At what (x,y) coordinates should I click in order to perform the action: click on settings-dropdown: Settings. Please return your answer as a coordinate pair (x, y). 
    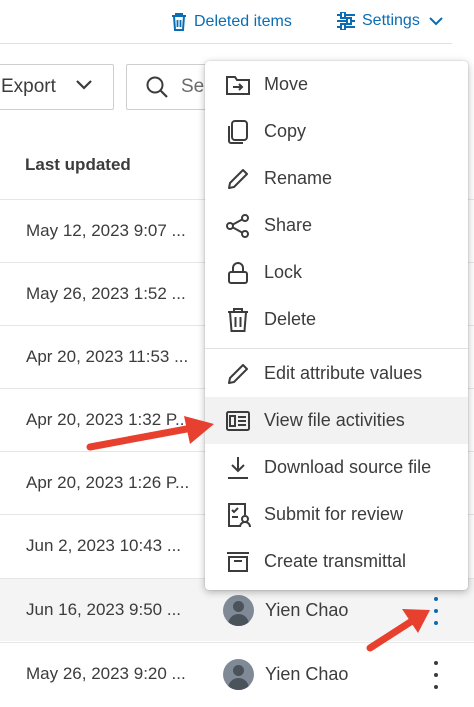
    Looking at the image, I should click on (393, 21).